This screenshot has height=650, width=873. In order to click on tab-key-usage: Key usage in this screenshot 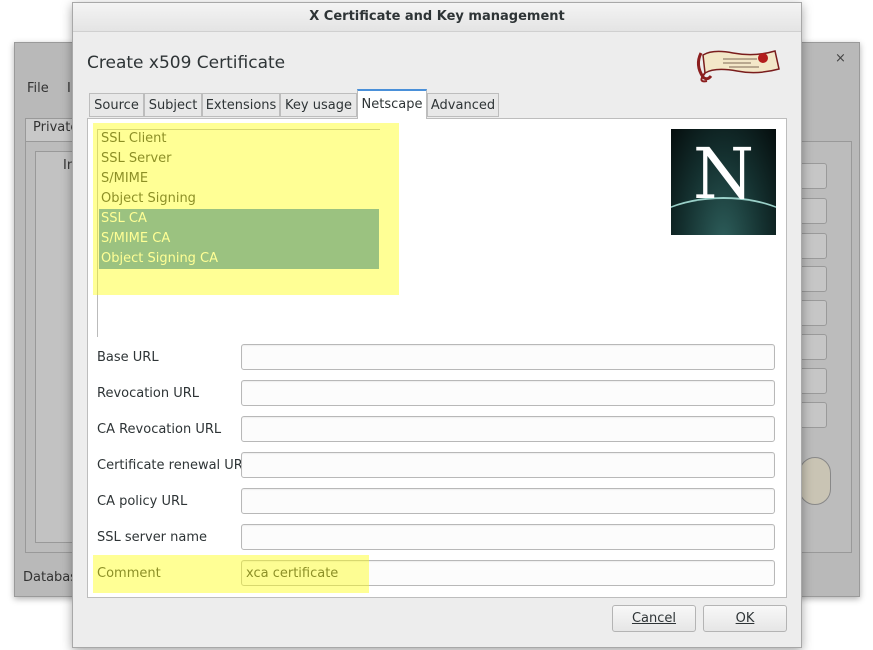, I will do `click(318, 105)`.